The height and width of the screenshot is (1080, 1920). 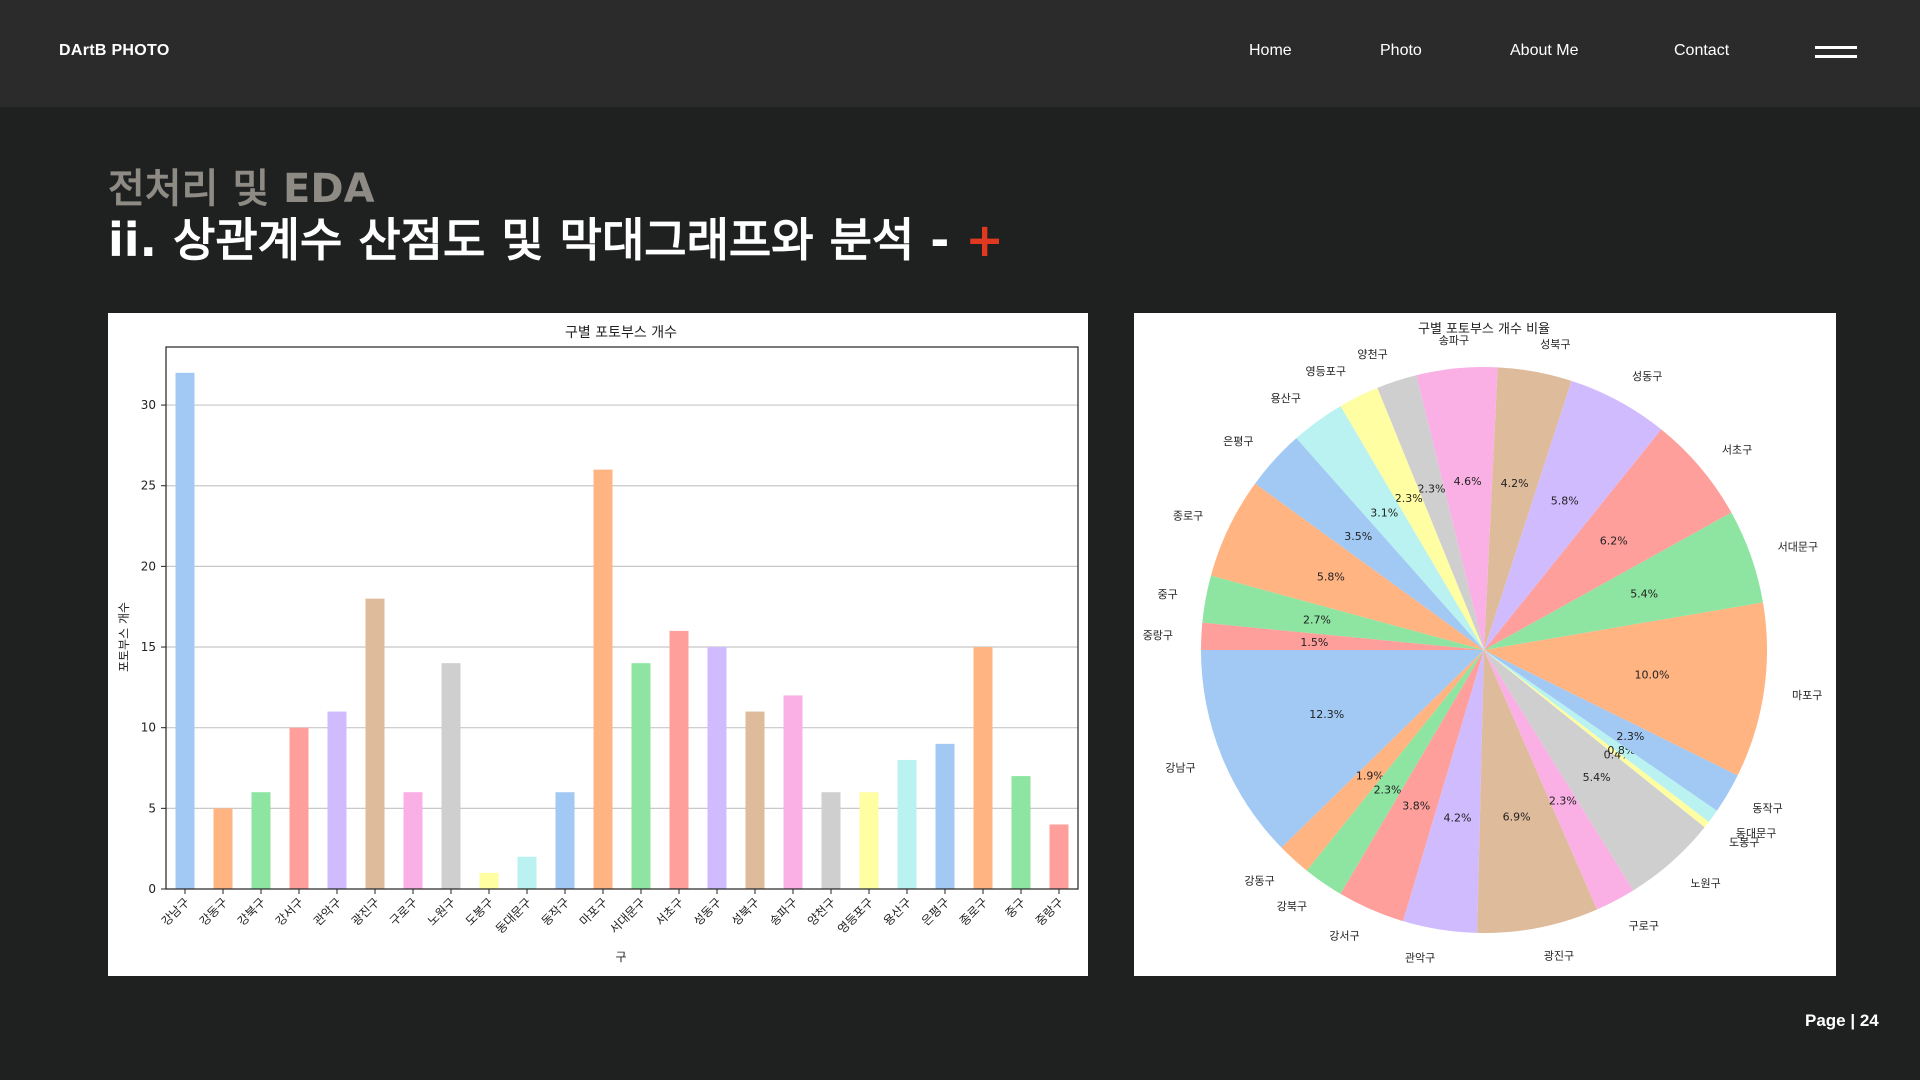 I want to click on pie-category-label: 동대문구, so click(x=1756, y=833).